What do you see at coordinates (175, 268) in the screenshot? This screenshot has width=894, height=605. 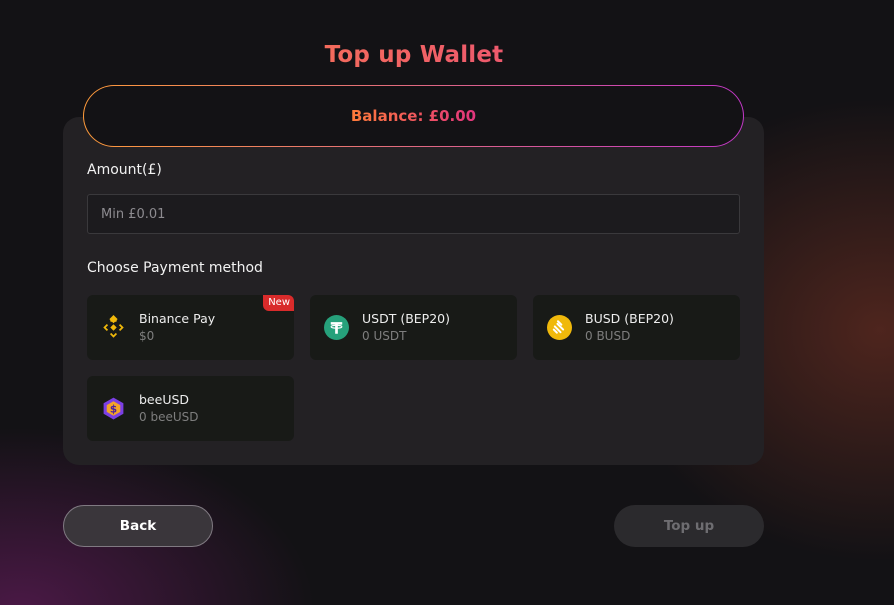 I see `payment-method-label: Choose Payment method` at bounding box center [175, 268].